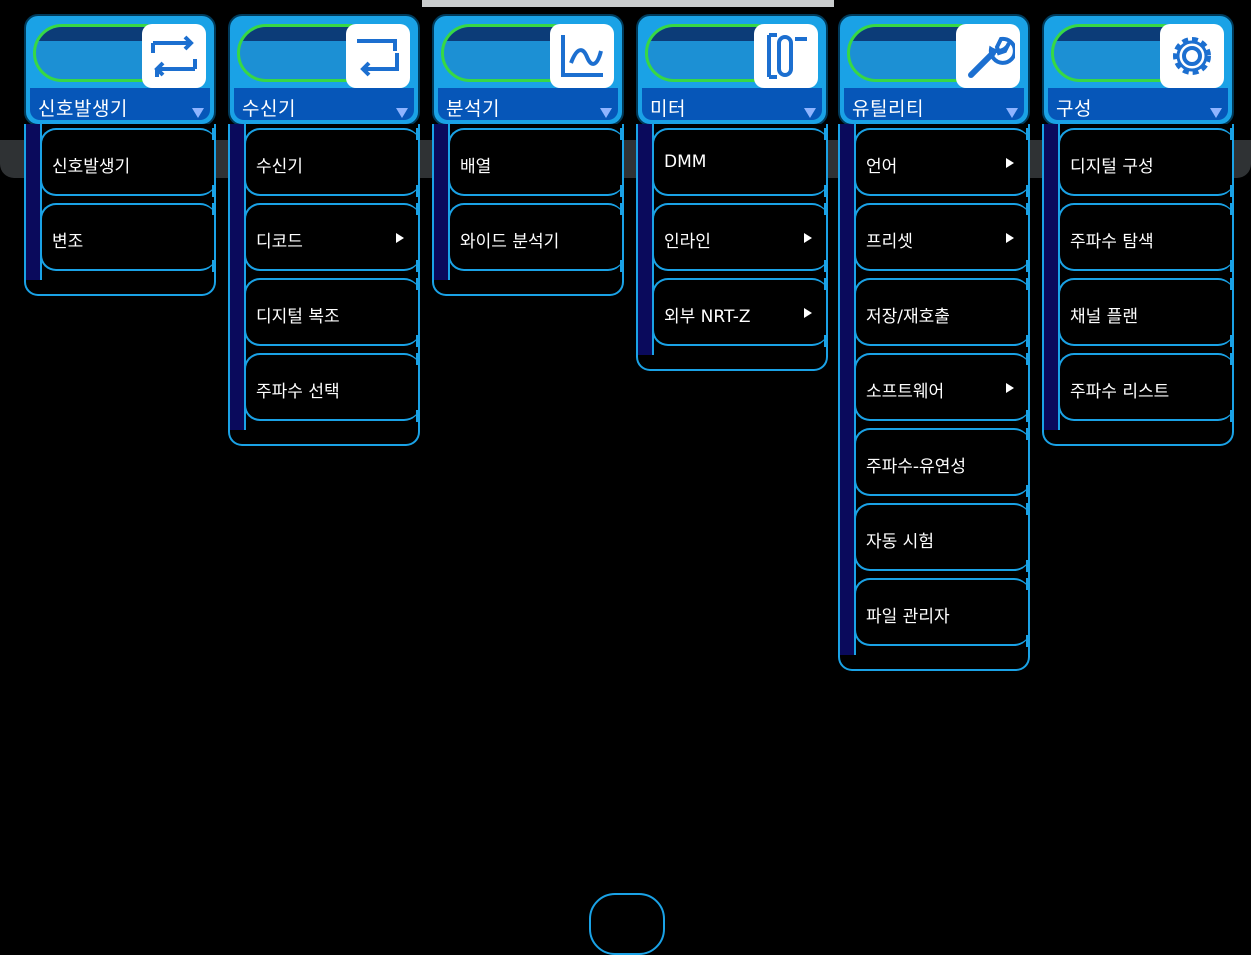  What do you see at coordinates (988, 56) in the screenshot?
I see `wrench-icon` at bounding box center [988, 56].